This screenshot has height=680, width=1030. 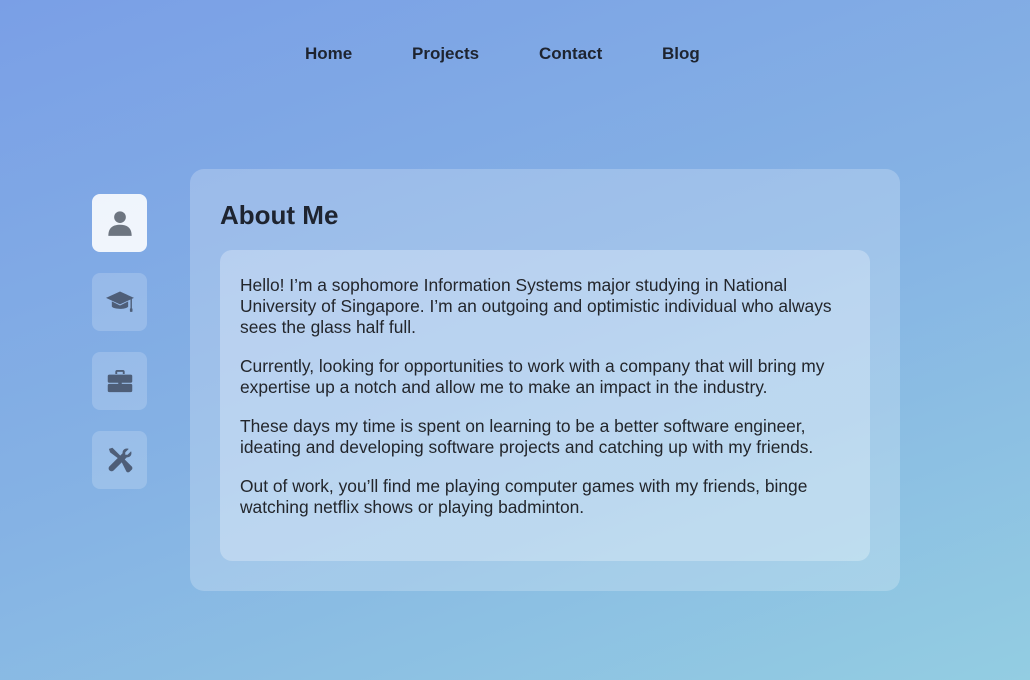 What do you see at coordinates (445, 54) in the screenshot?
I see `nav-link-projects: Projects` at bounding box center [445, 54].